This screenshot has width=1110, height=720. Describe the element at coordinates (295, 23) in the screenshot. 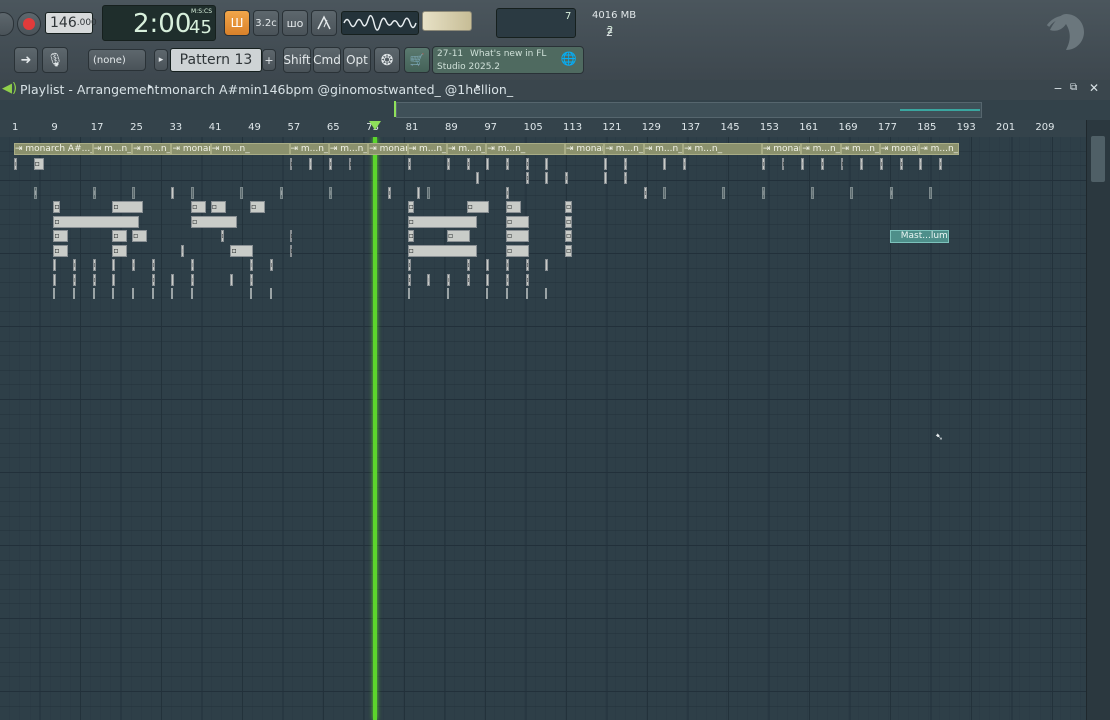

I see `stretch-button: шо` at that location.